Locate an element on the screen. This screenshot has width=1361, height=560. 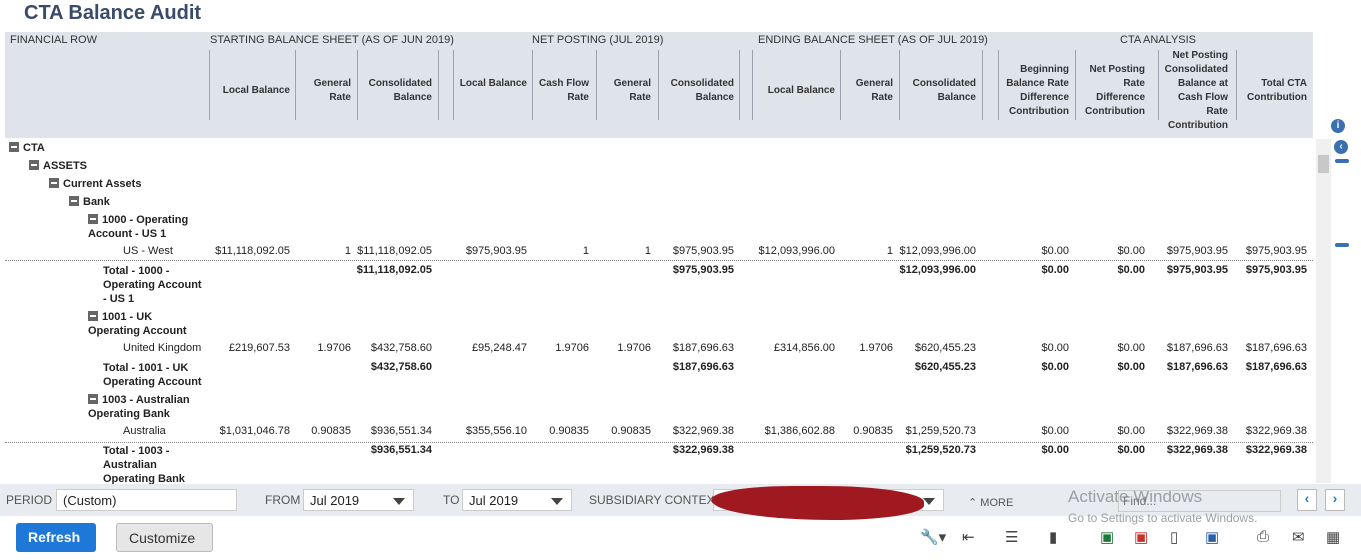
column-header-7: Local Balance is located at coordinates (791, 91).